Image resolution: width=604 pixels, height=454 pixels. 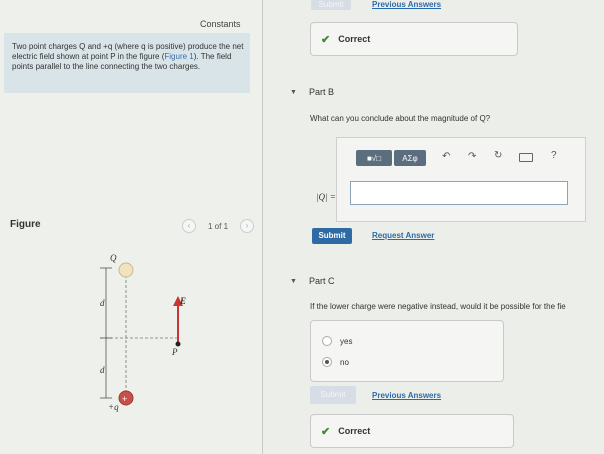 I want to click on part-c-submit-button: Submit, so click(x=333, y=395).